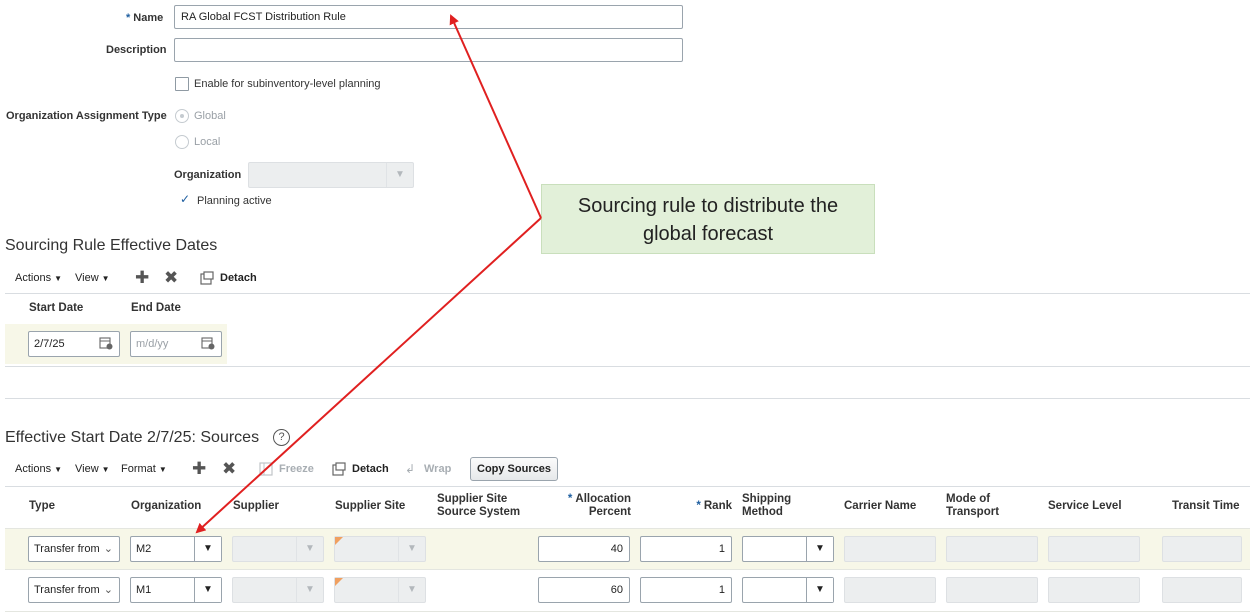  Describe the element at coordinates (370, 469) in the screenshot. I see `sources-detach-button: Detach` at that location.